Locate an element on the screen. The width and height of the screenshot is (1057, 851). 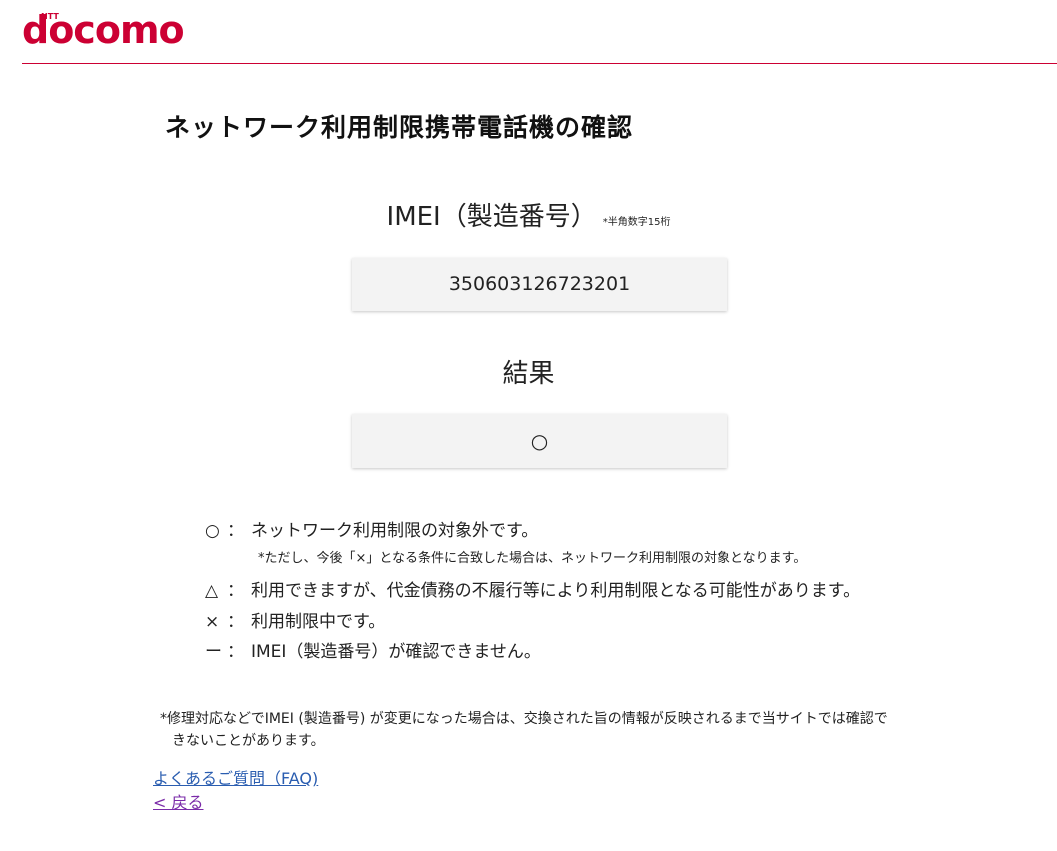
legend-row-cross: × ： 利用制限中です。 is located at coordinates (295, 619).